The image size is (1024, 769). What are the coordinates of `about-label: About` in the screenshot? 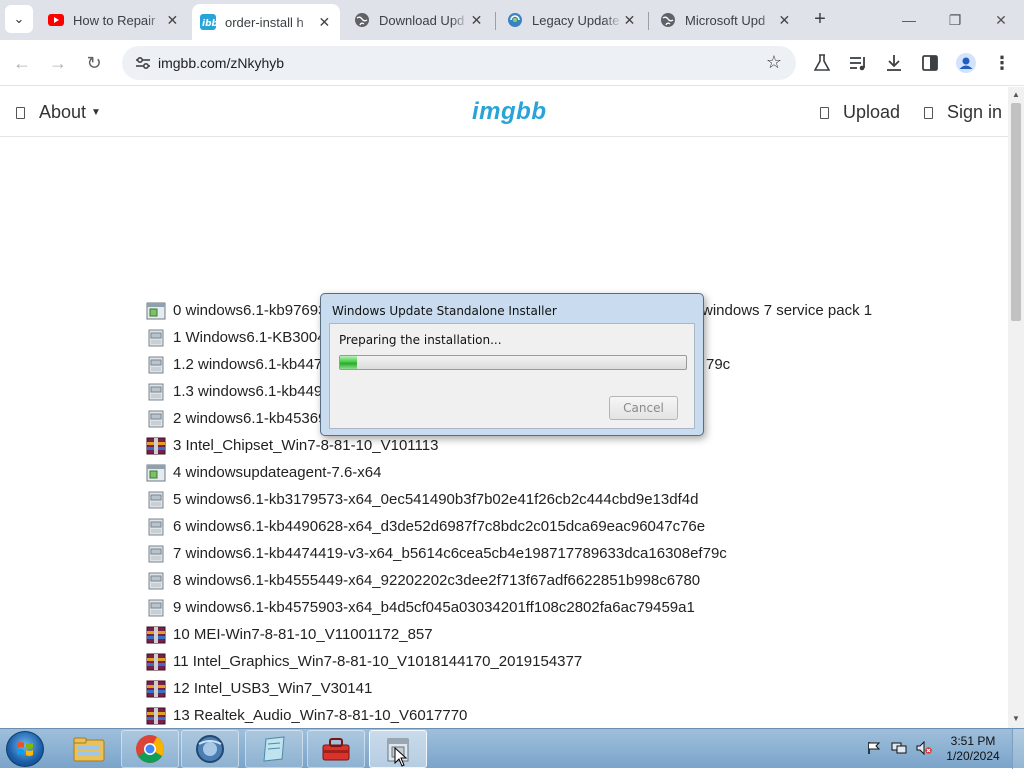 It's located at (63, 112).